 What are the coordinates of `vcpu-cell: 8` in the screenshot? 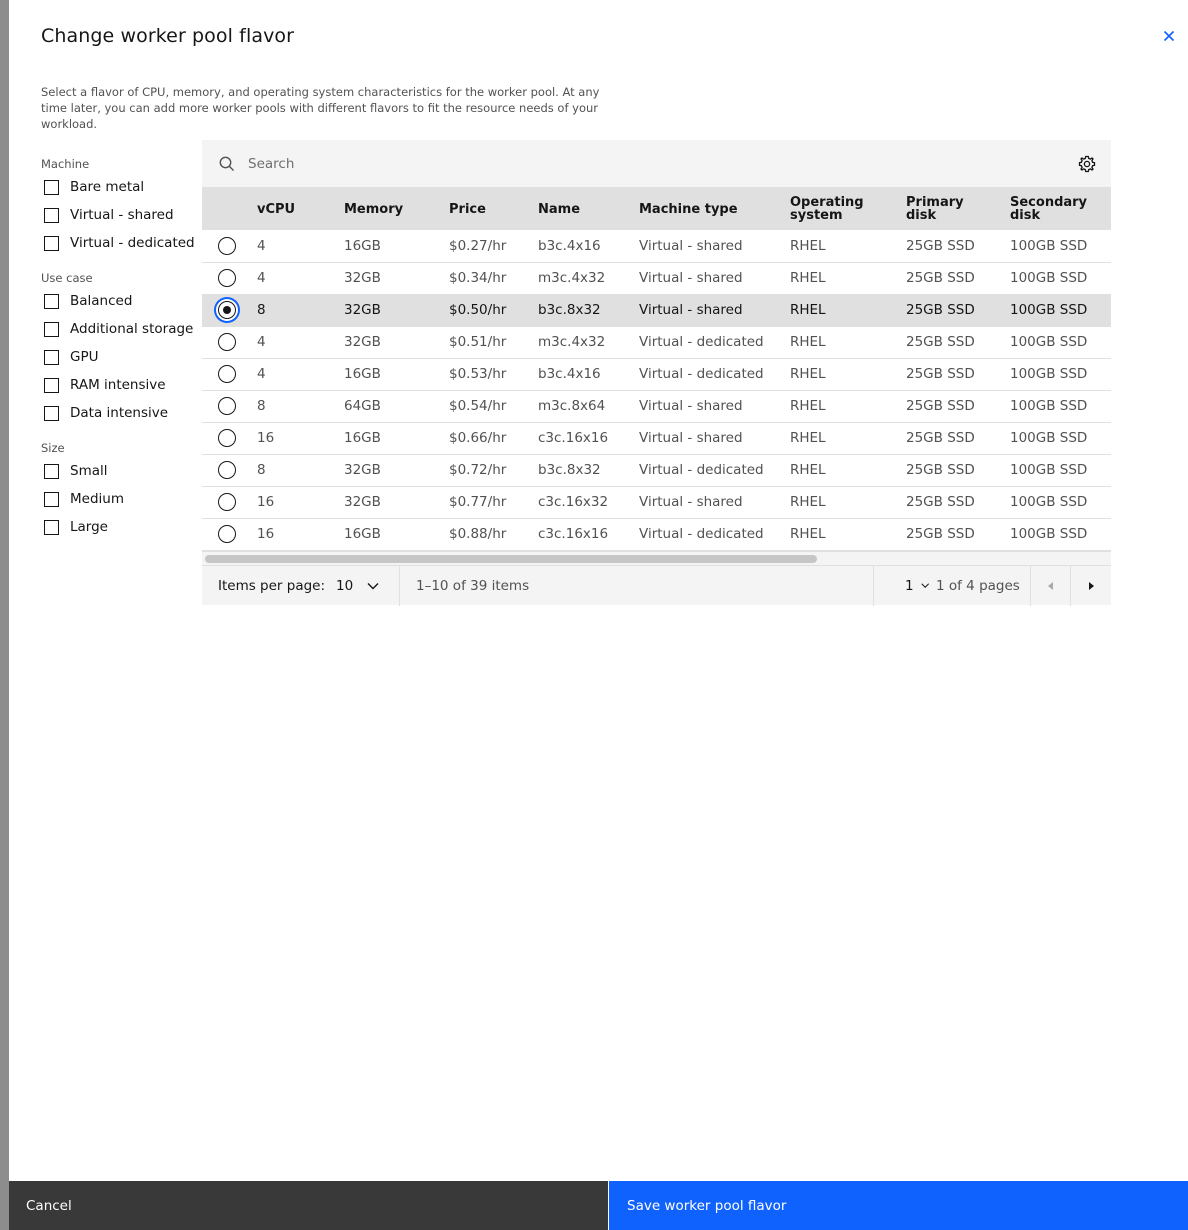 It's located at (261, 310).